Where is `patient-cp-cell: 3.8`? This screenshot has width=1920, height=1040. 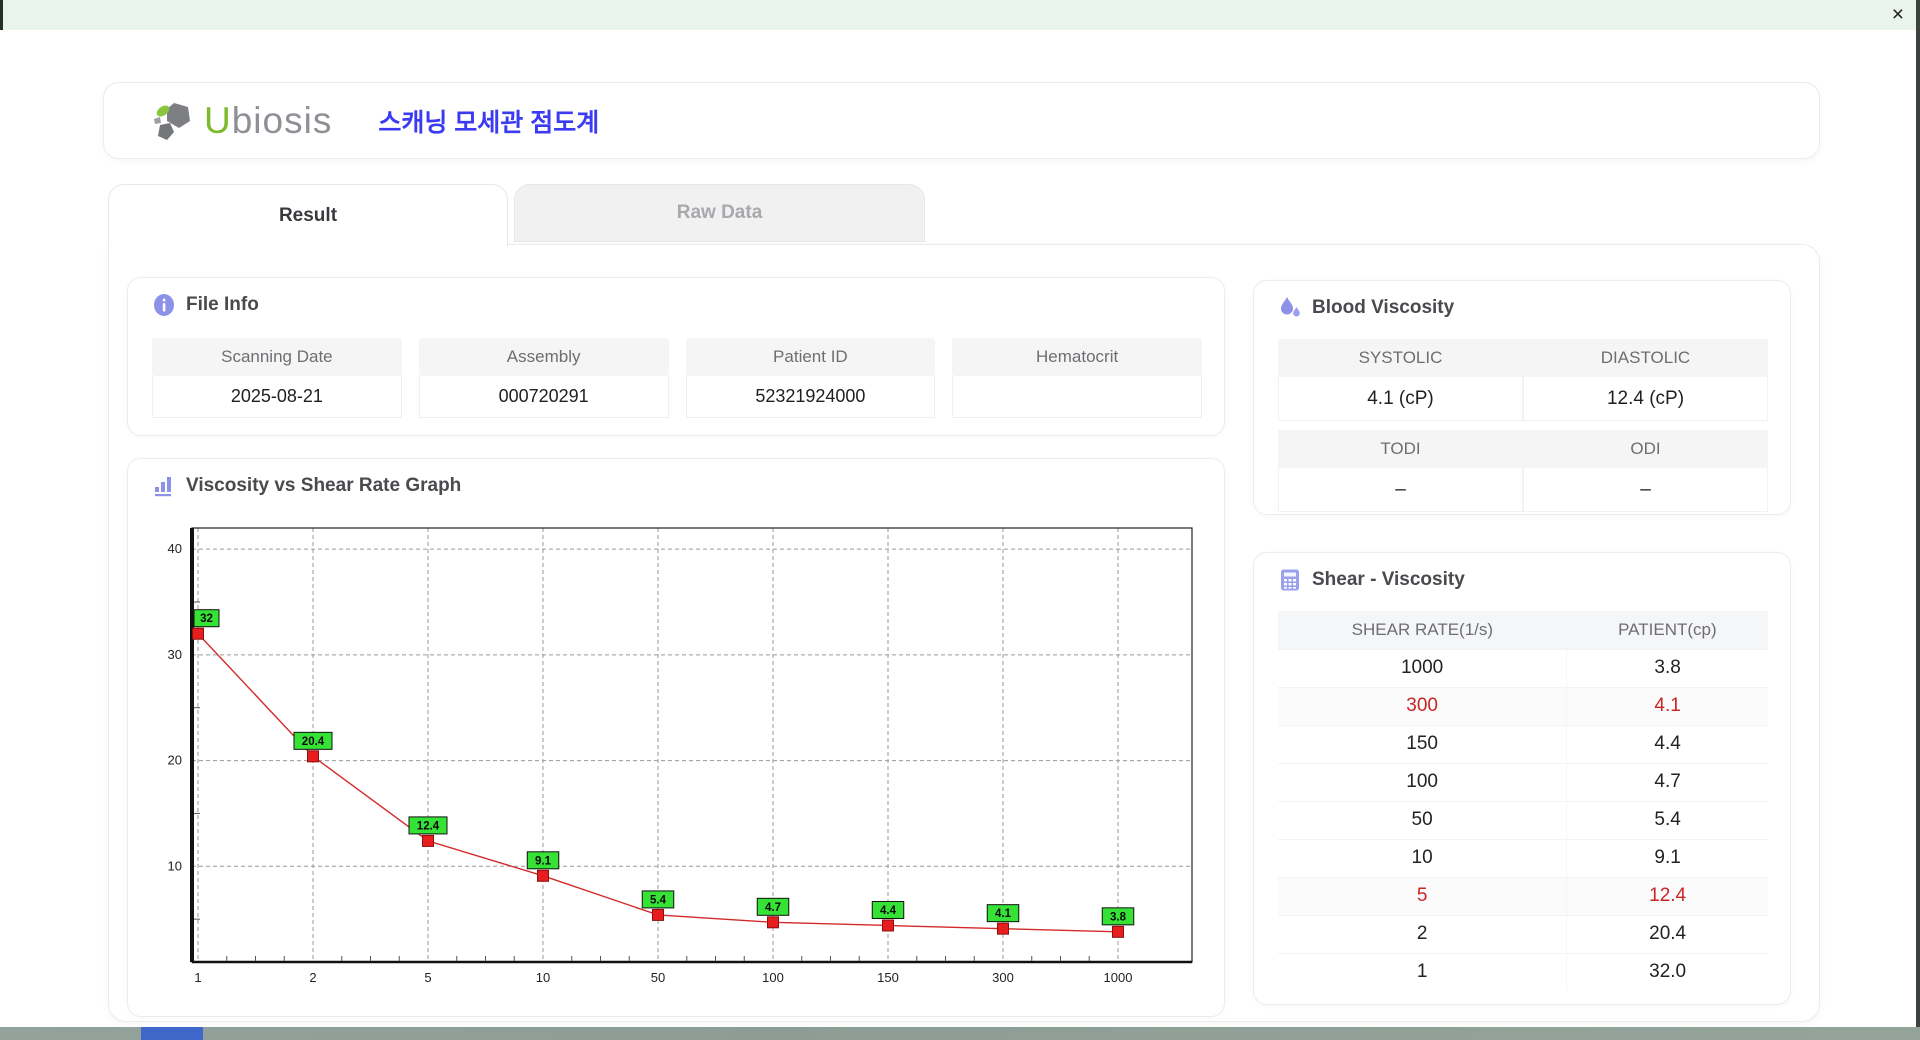
patient-cp-cell: 3.8 is located at coordinates (1667, 667).